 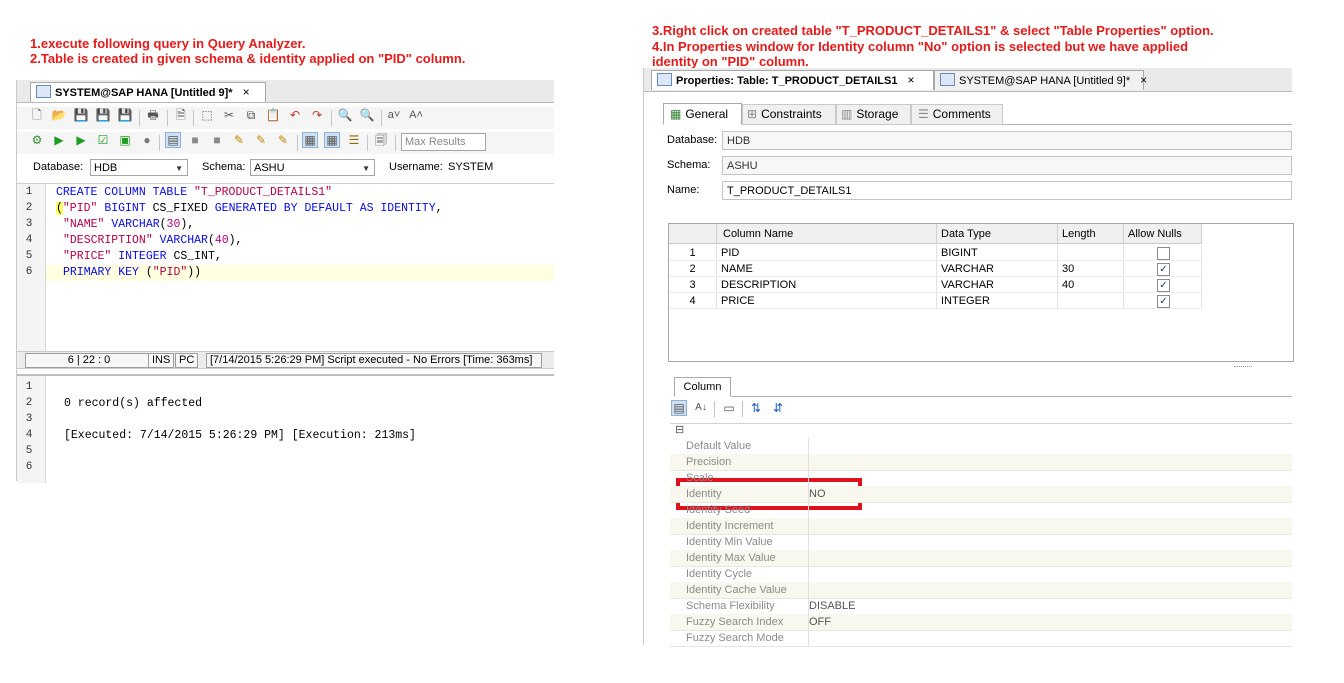 I want to click on tab-storage: ▥ Storage, so click(x=873, y=114).